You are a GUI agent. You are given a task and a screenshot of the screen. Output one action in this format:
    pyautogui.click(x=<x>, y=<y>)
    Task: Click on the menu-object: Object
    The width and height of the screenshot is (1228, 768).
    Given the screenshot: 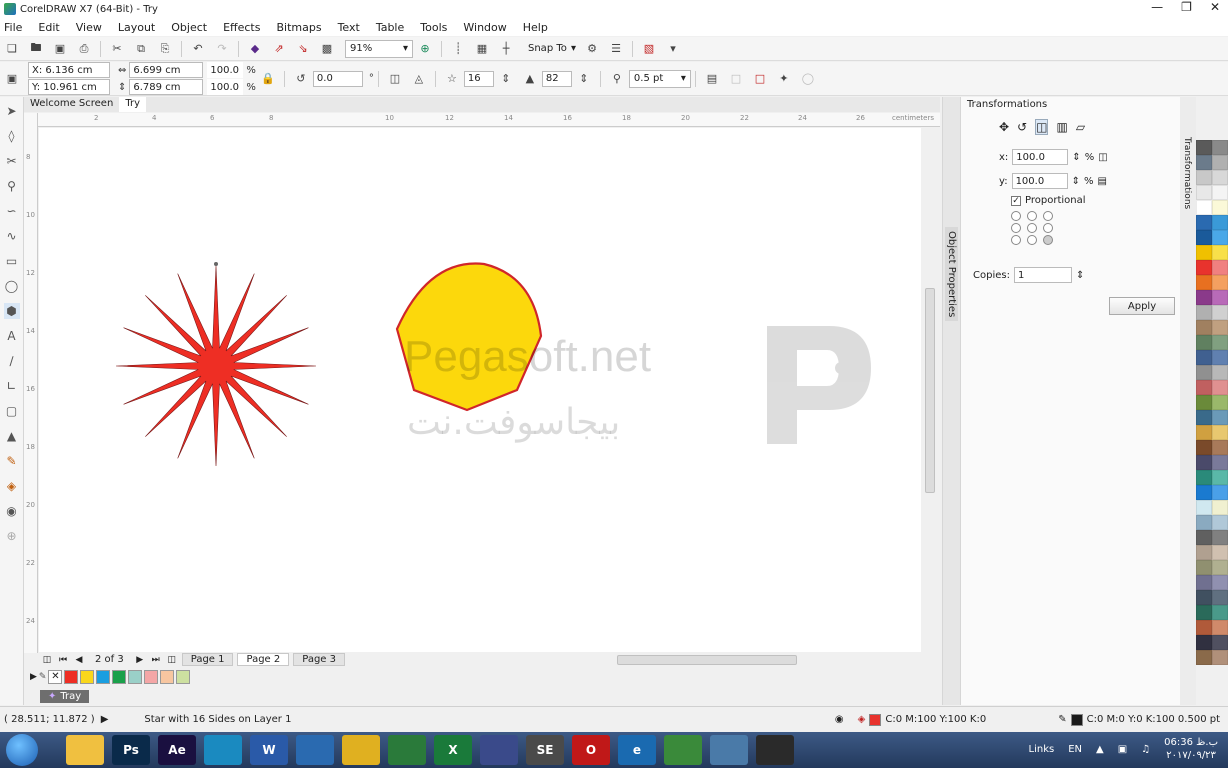 What is the action you would take?
    pyautogui.click(x=189, y=27)
    